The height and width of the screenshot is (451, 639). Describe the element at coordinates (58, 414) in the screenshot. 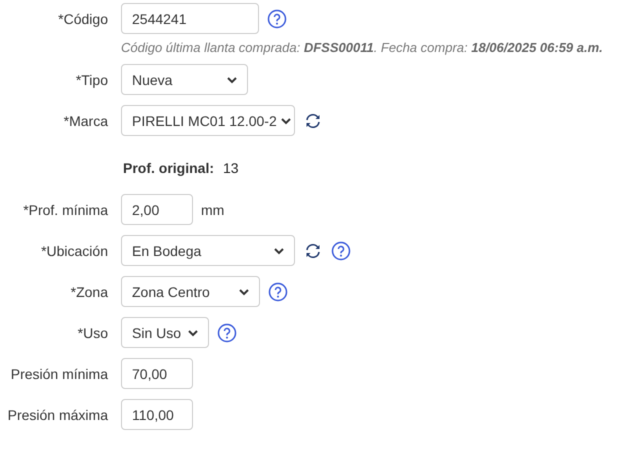

I see `field-label: Presión máxima` at that location.